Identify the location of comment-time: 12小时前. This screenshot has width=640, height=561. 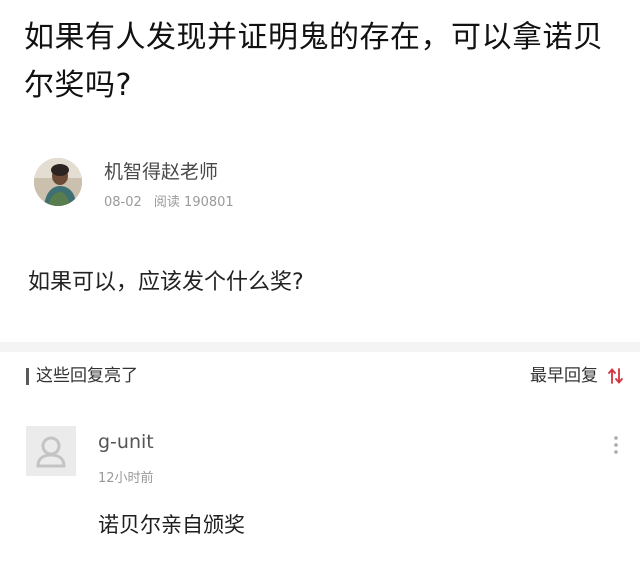
(126, 478).